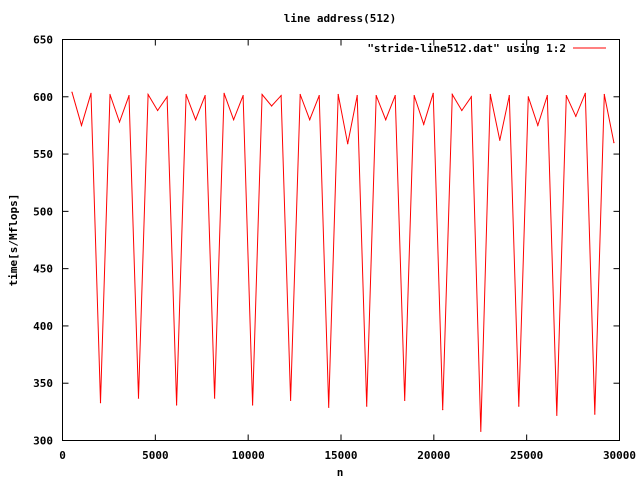 Image resolution: width=640 pixels, height=480 pixels. Describe the element at coordinates (340, 18) in the screenshot. I see `chart-title: line address(512)` at that location.